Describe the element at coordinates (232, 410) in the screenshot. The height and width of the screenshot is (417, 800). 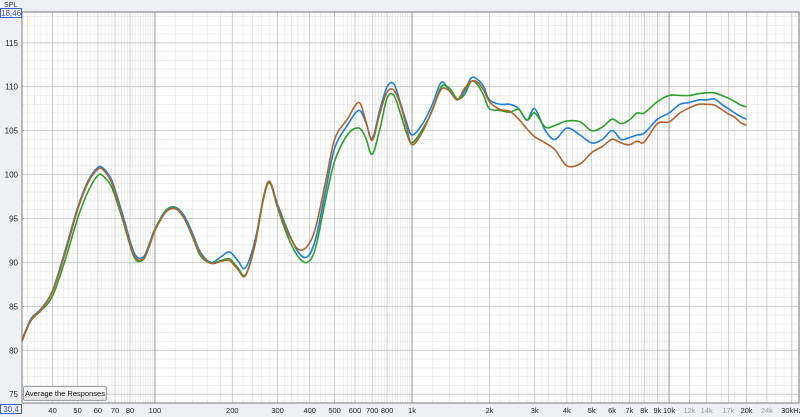
I see `x-tick-label: 200` at that location.